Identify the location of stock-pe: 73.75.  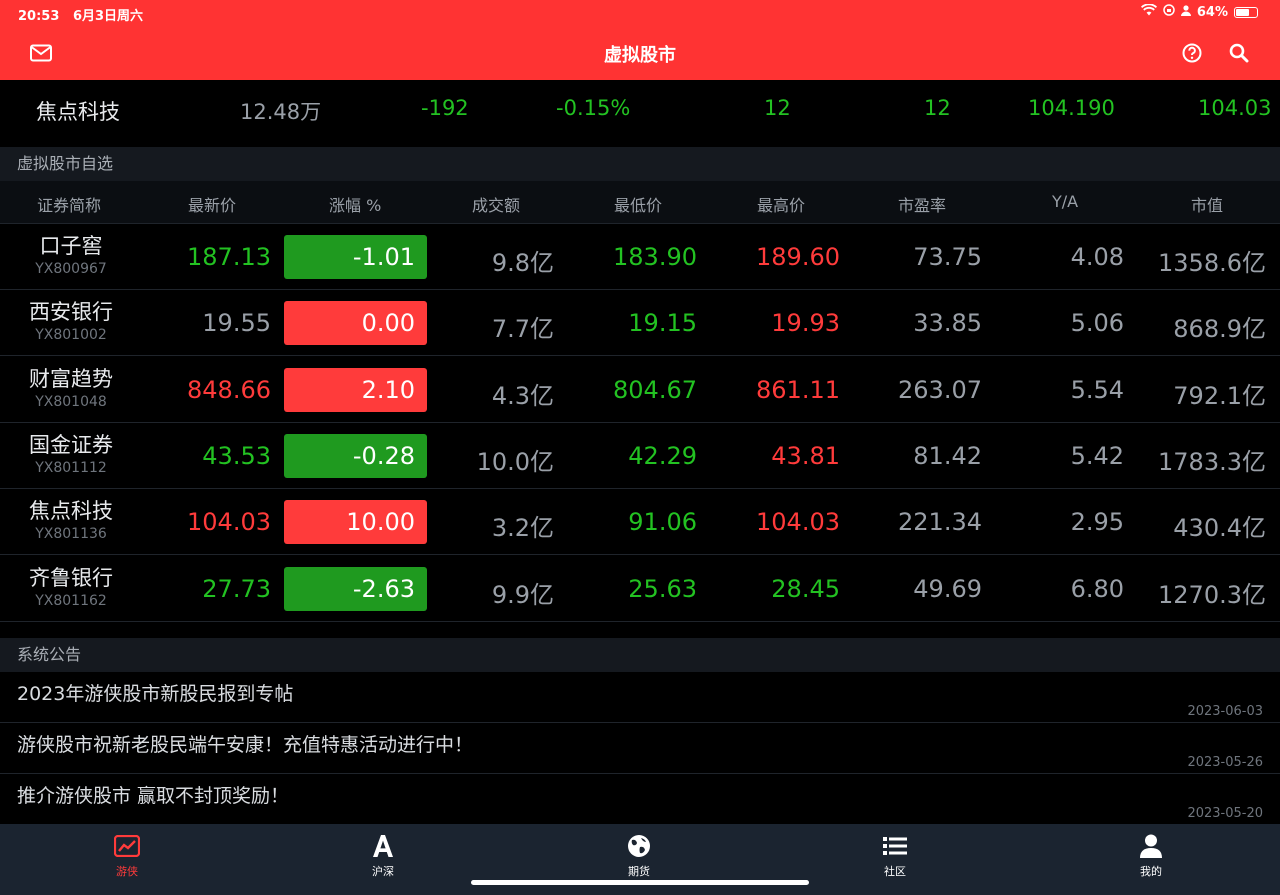
(947, 257).